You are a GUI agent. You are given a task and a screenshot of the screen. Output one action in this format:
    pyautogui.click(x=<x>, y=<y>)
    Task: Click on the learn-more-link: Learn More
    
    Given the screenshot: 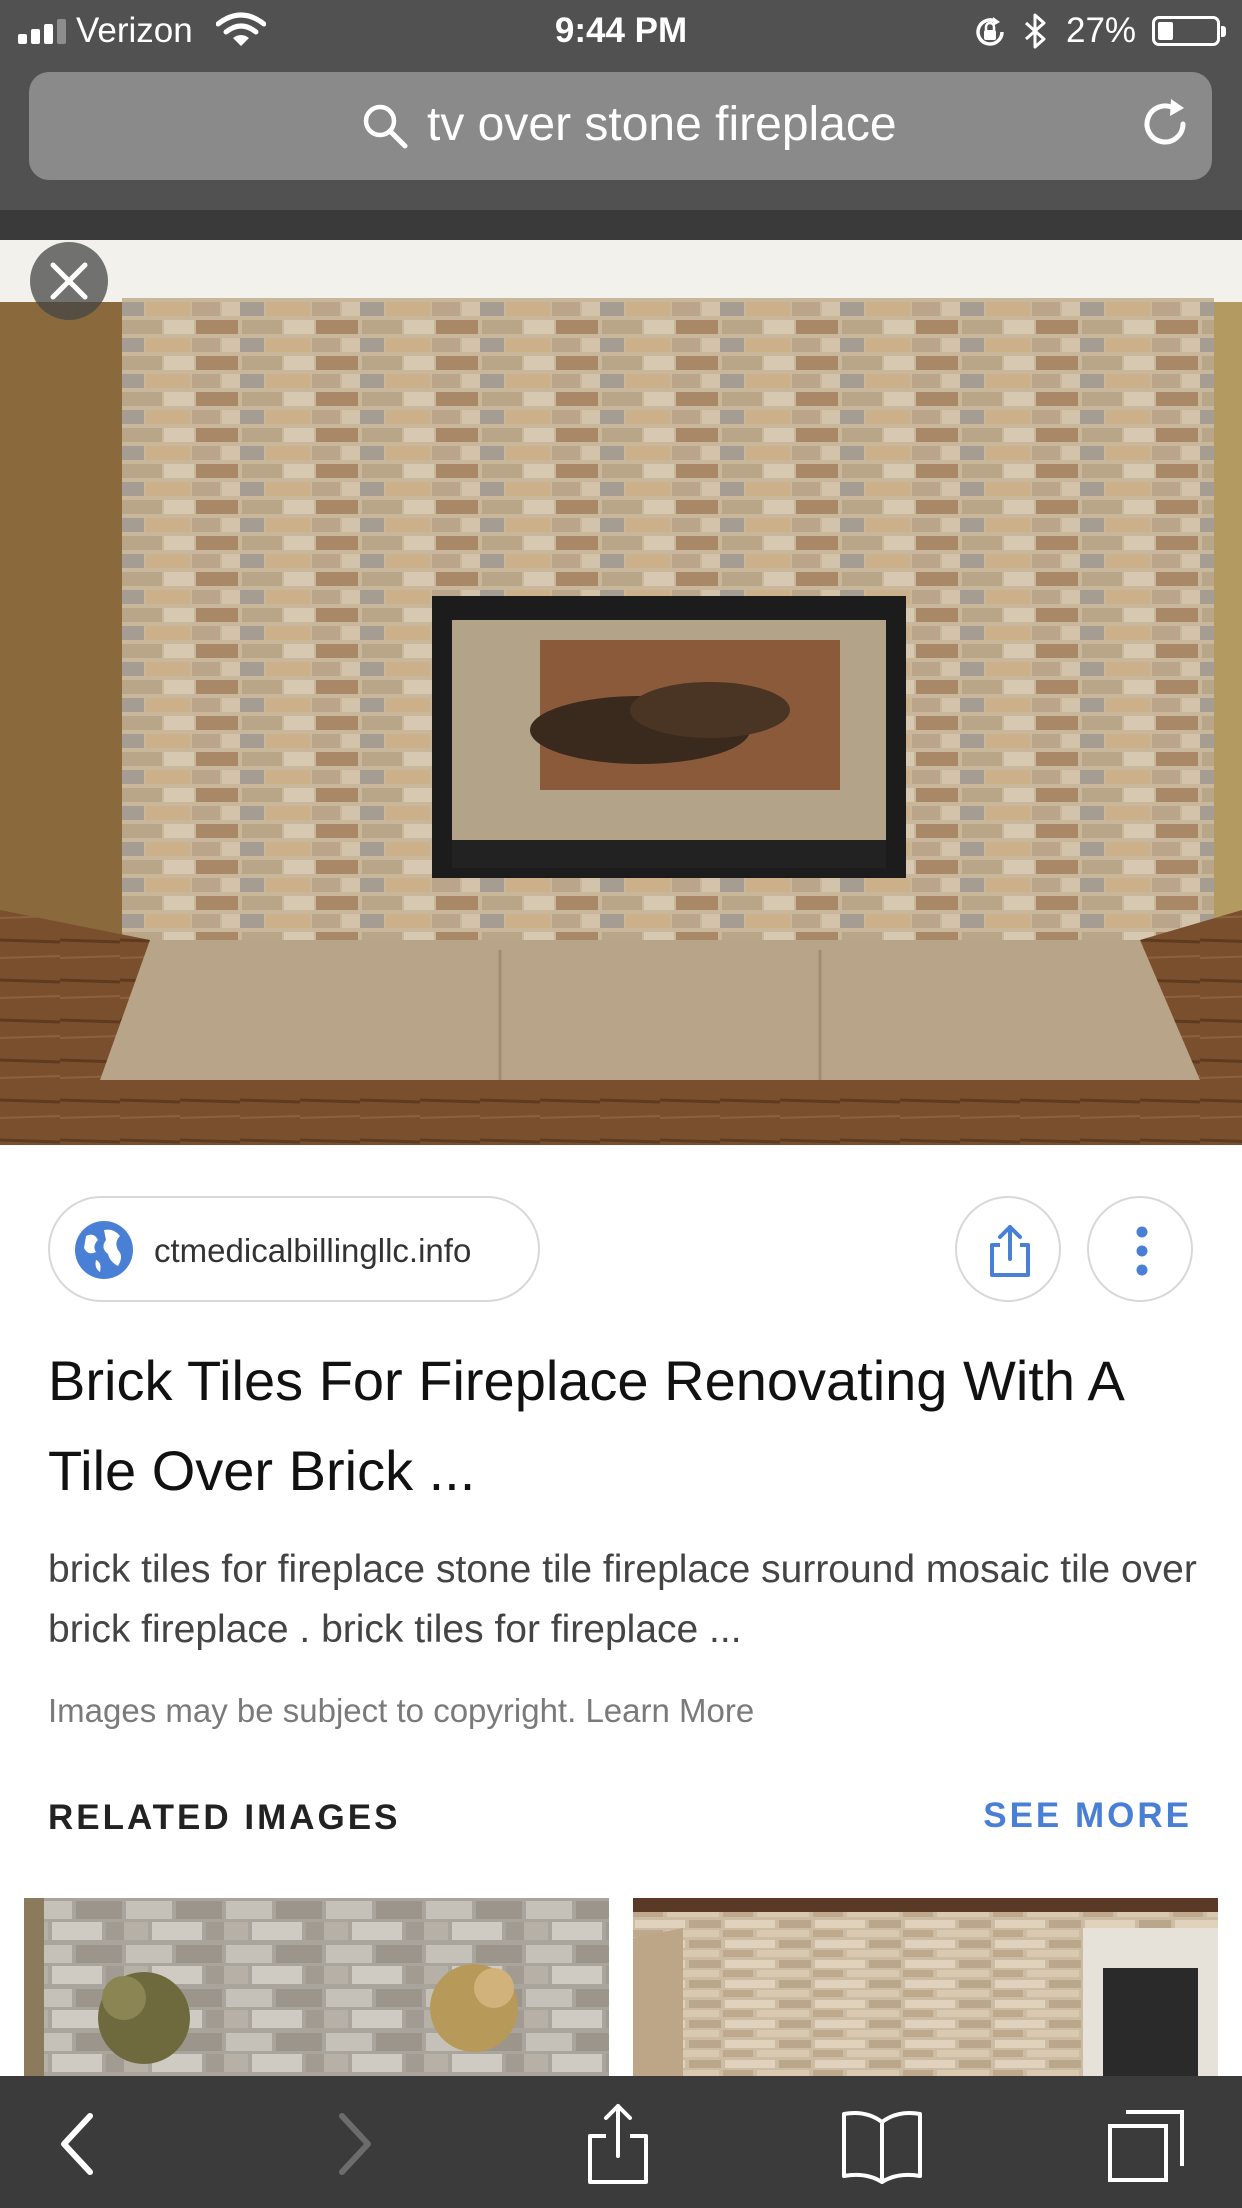 What is the action you would take?
    pyautogui.click(x=669, y=1710)
    